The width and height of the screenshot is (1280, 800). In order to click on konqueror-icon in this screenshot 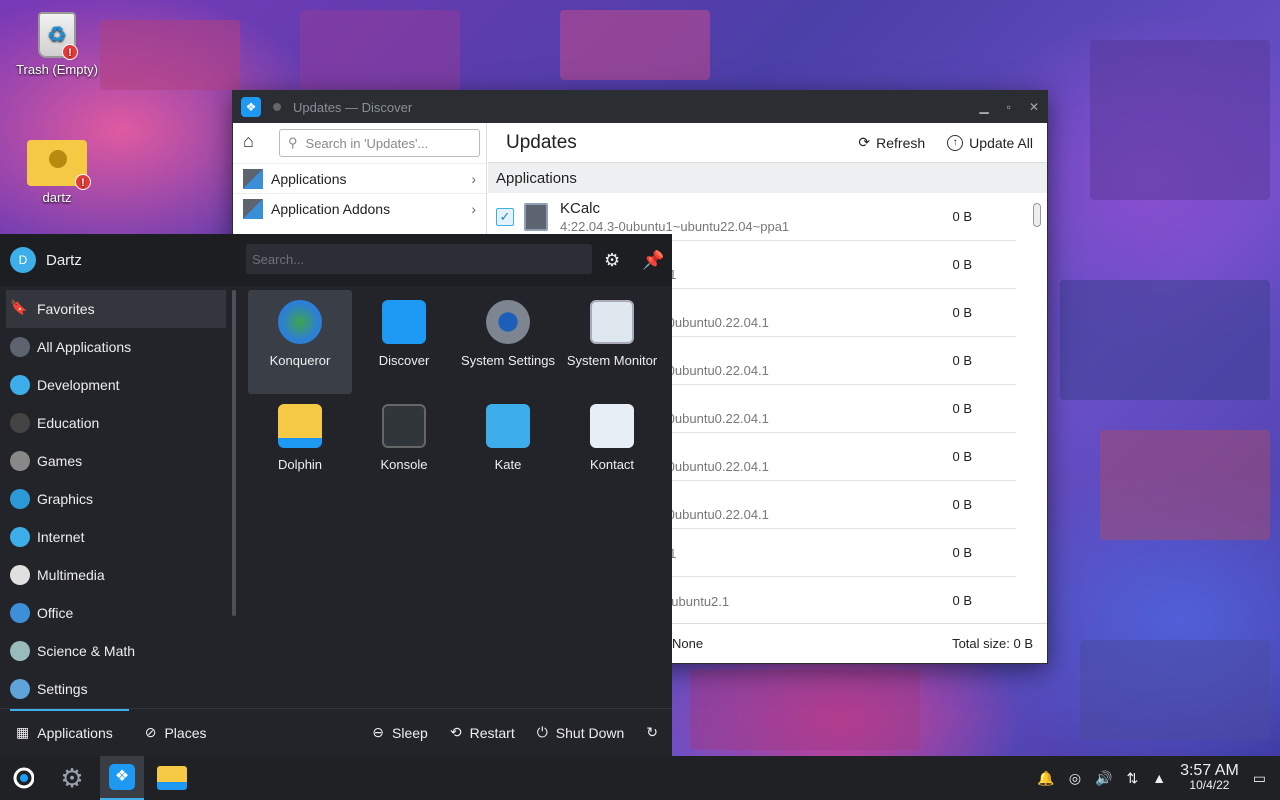, I will do `click(300, 322)`.